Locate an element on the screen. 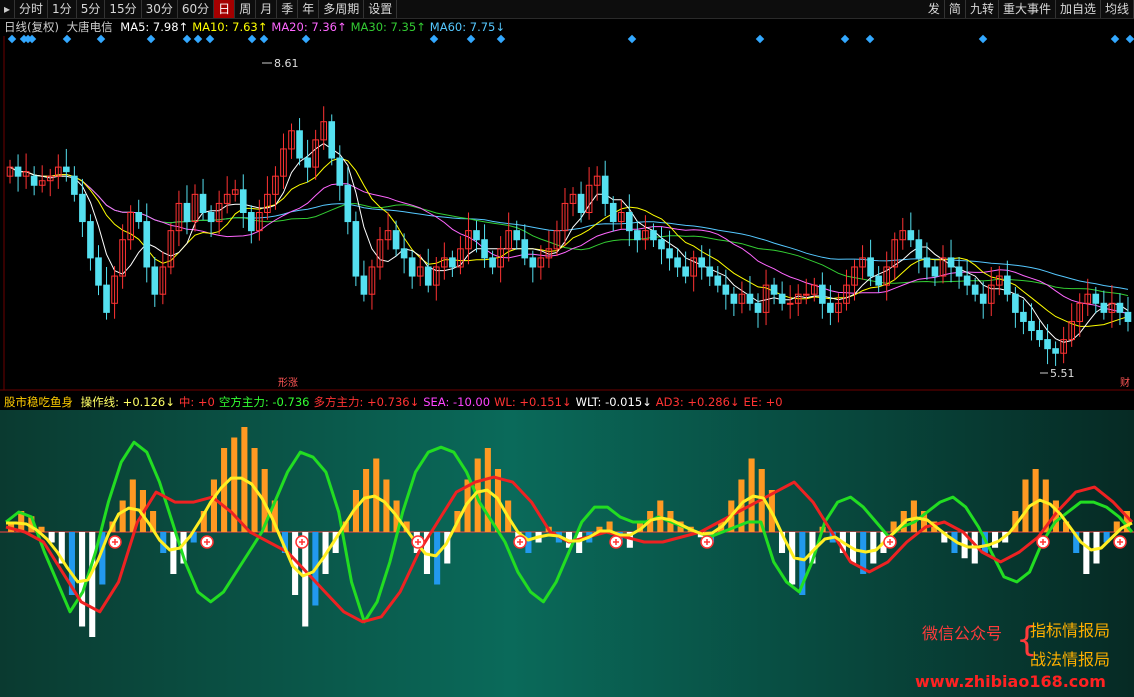 The image size is (1134, 697). watermark-line3: 战法情报局 is located at coordinates (1070, 659).